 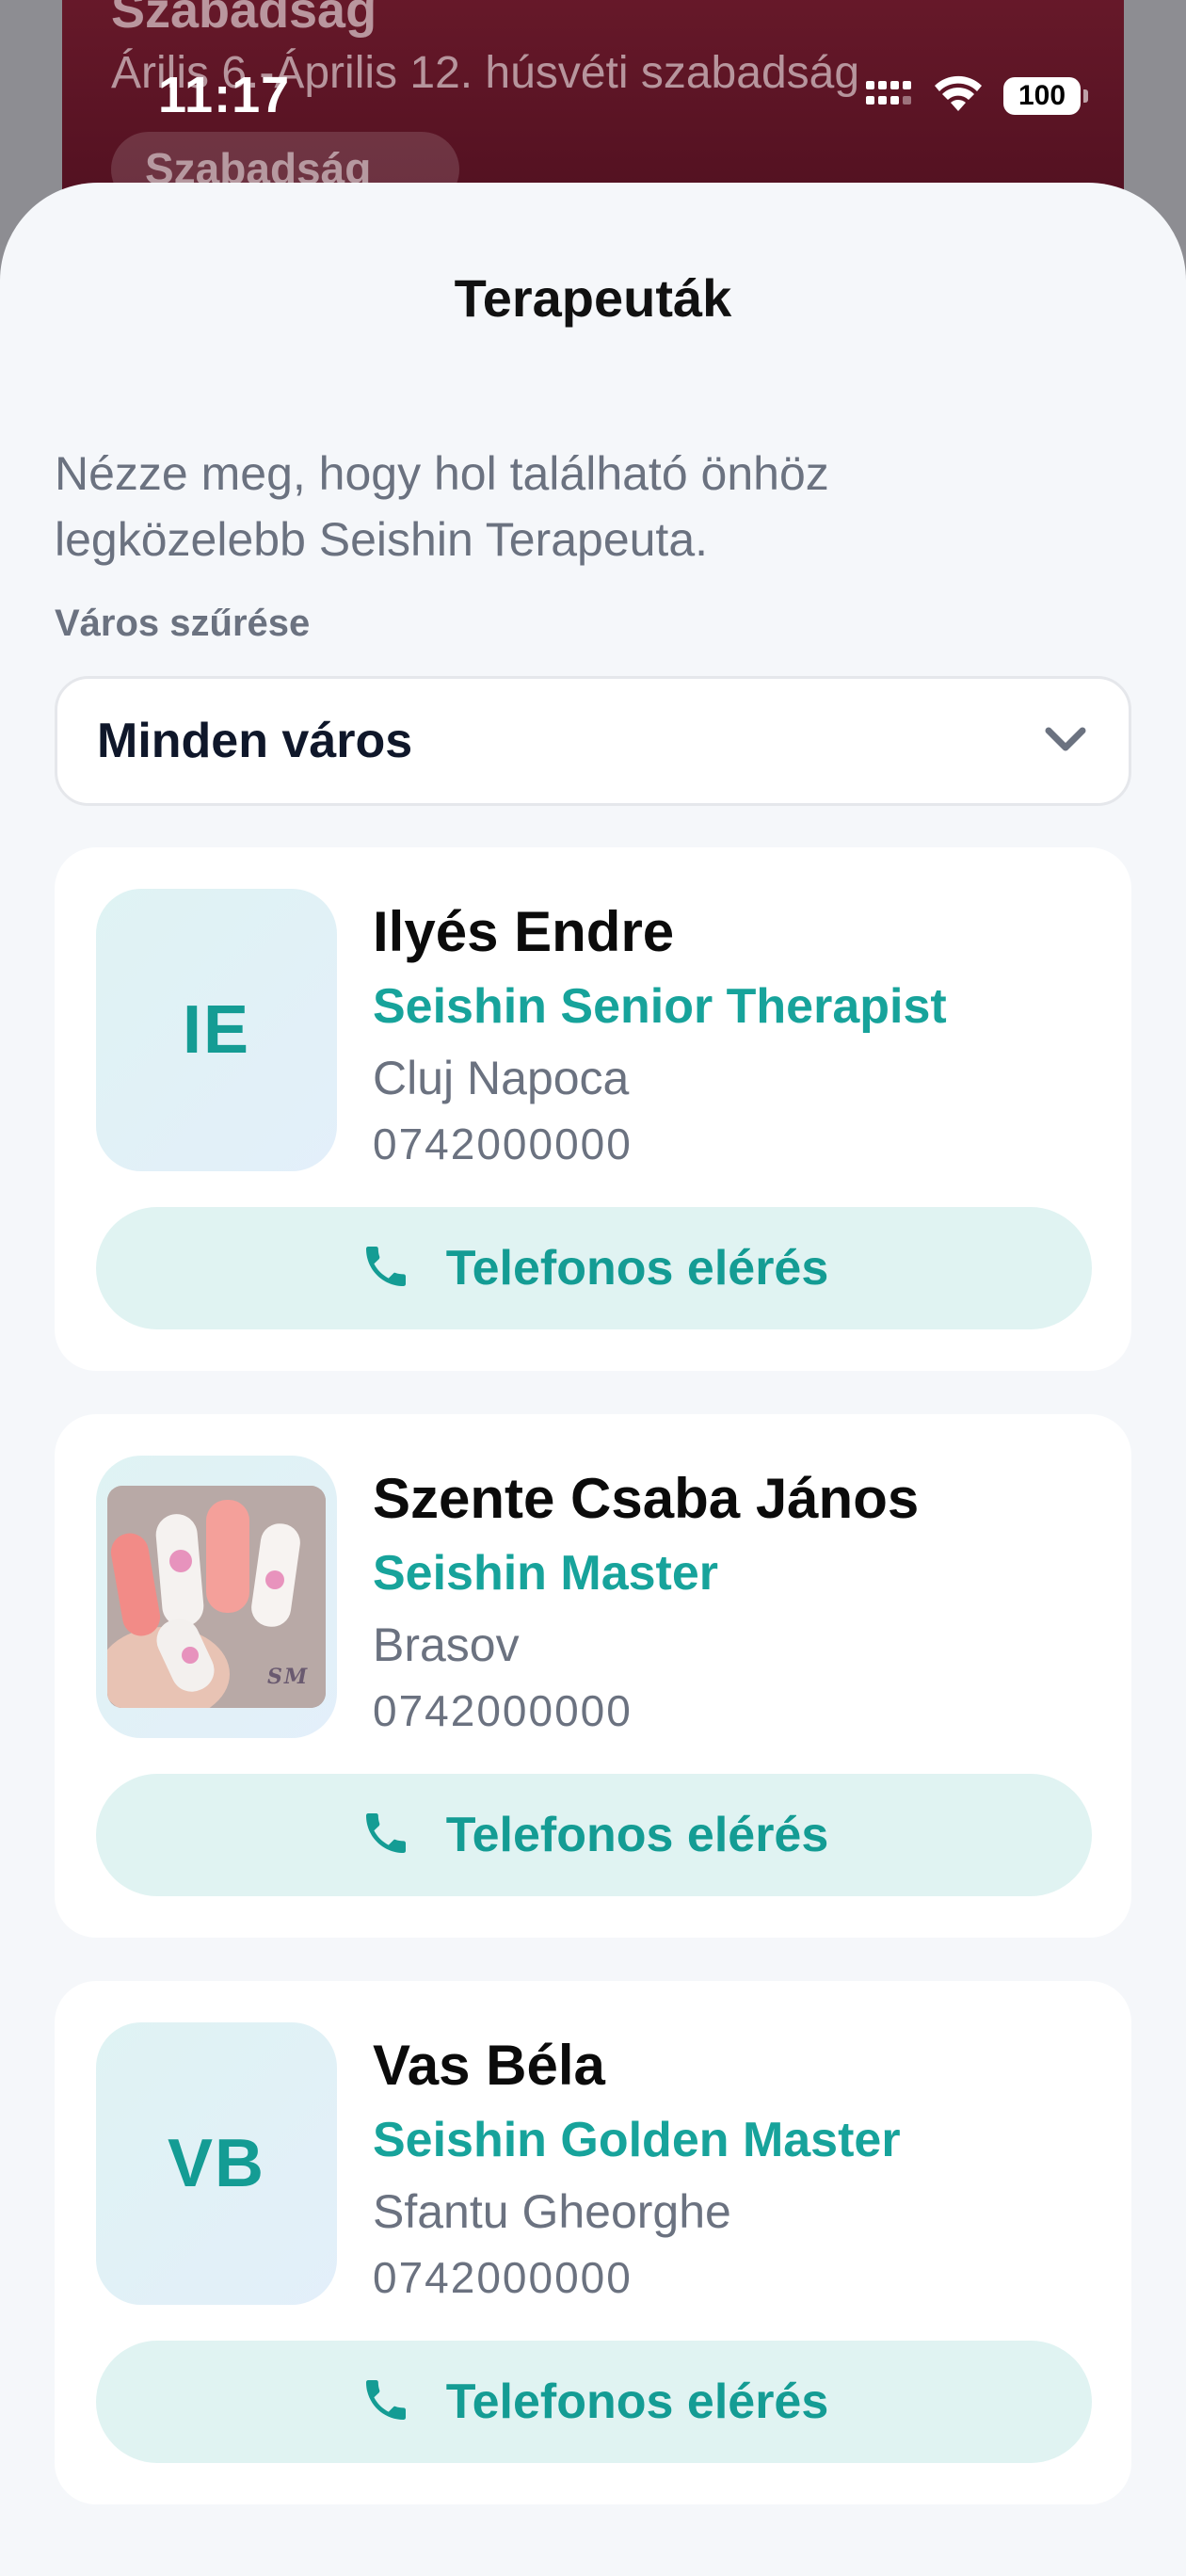 What do you see at coordinates (1045, 96) in the screenshot?
I see `battery-icon: 100` at bounding box center [1045, 96].